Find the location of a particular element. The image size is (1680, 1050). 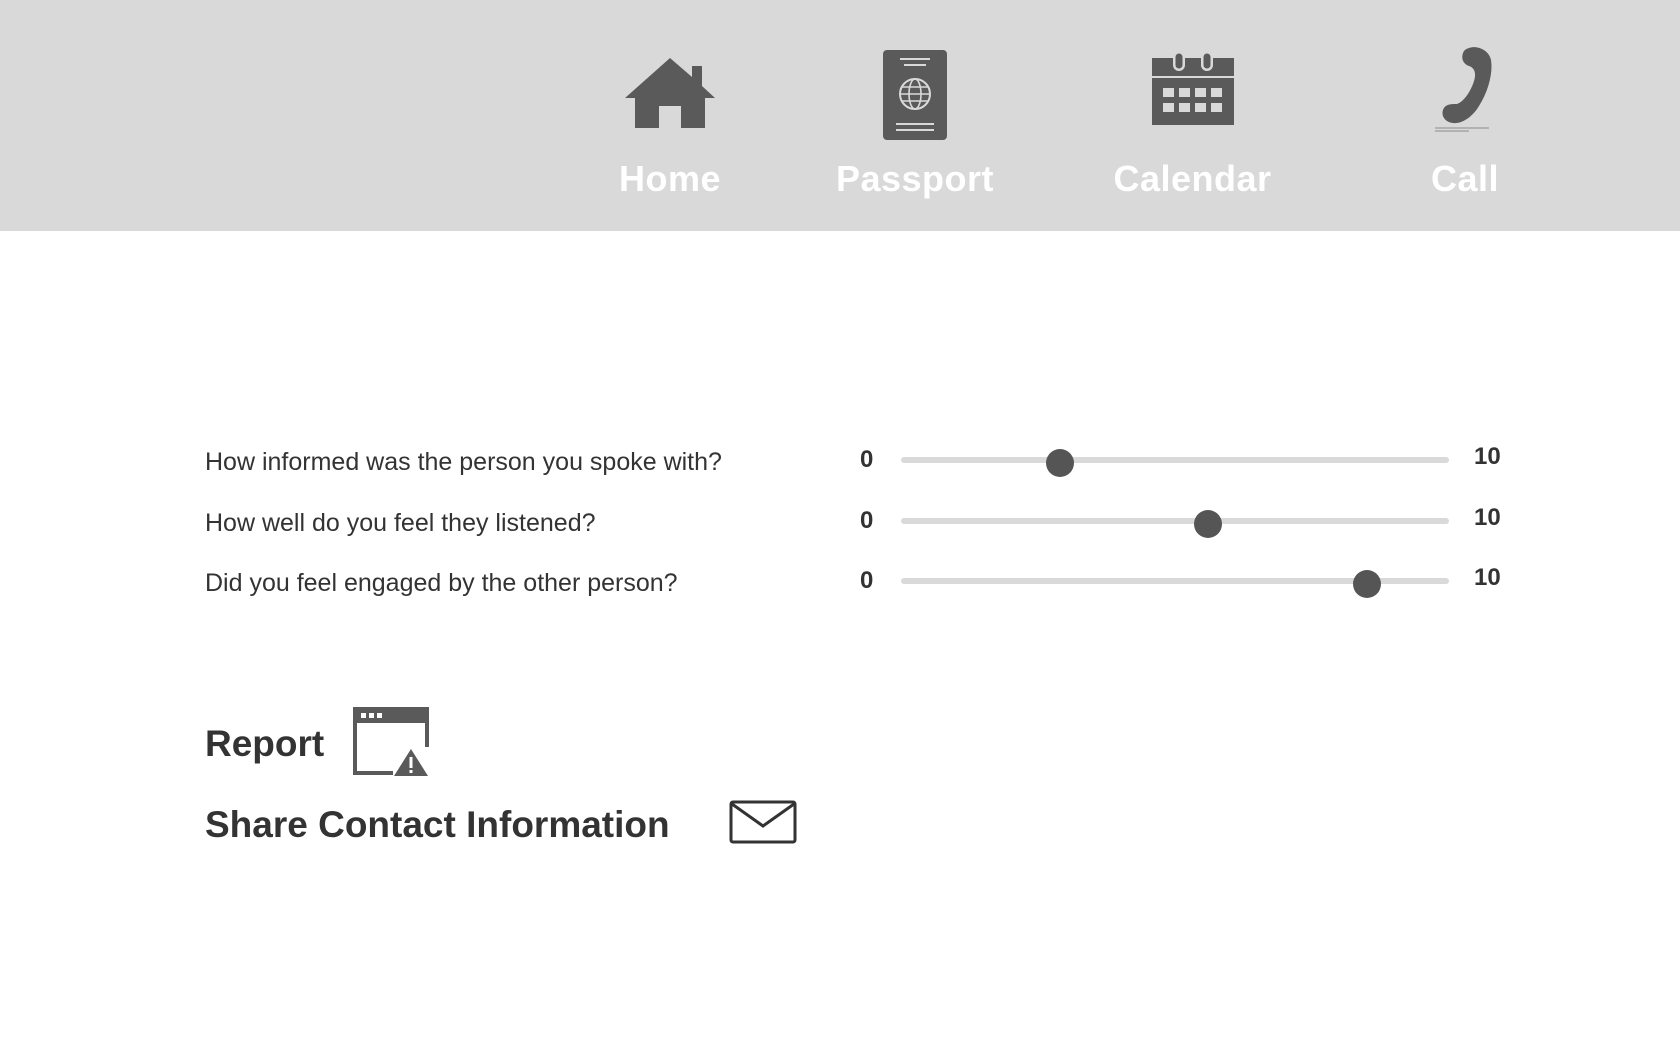

nav-home-label: Home is located at coordinates (670, 178).